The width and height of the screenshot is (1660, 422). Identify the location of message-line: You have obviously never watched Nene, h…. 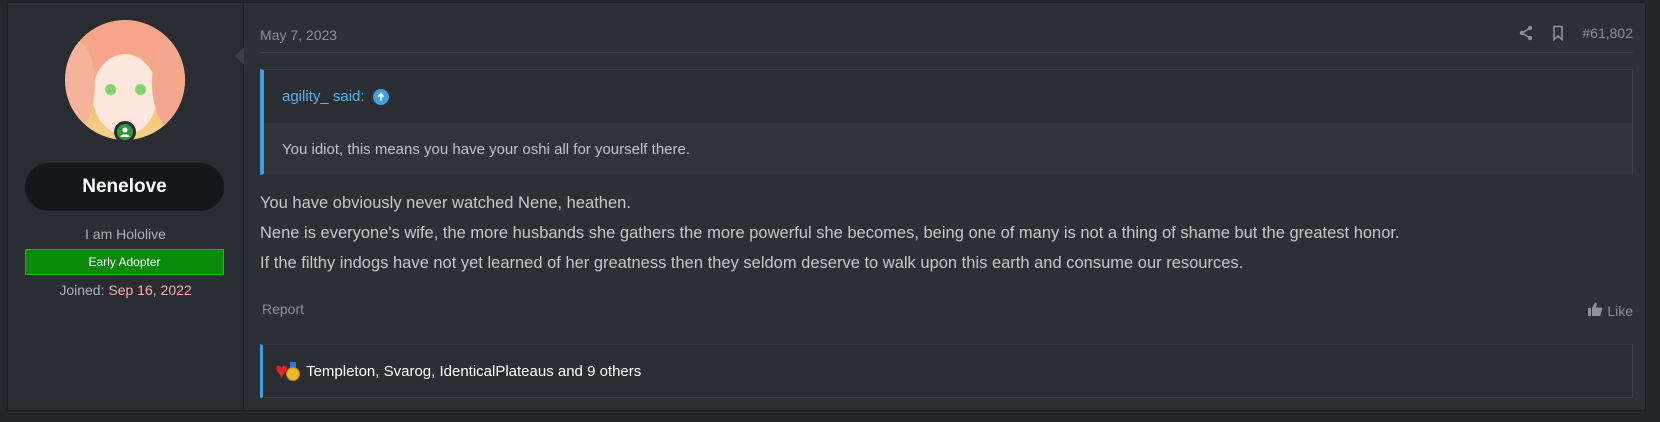
(445, 203).